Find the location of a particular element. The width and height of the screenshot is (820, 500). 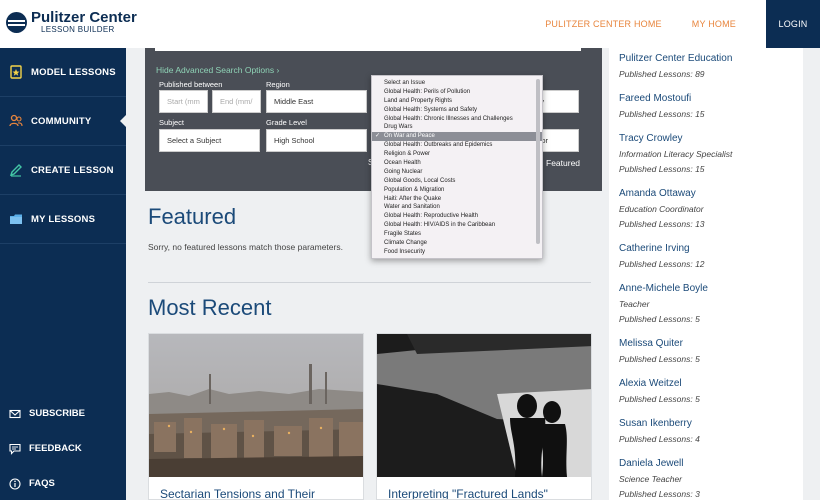

issue-option: Select an Issue is located at coordinates (457, 83).